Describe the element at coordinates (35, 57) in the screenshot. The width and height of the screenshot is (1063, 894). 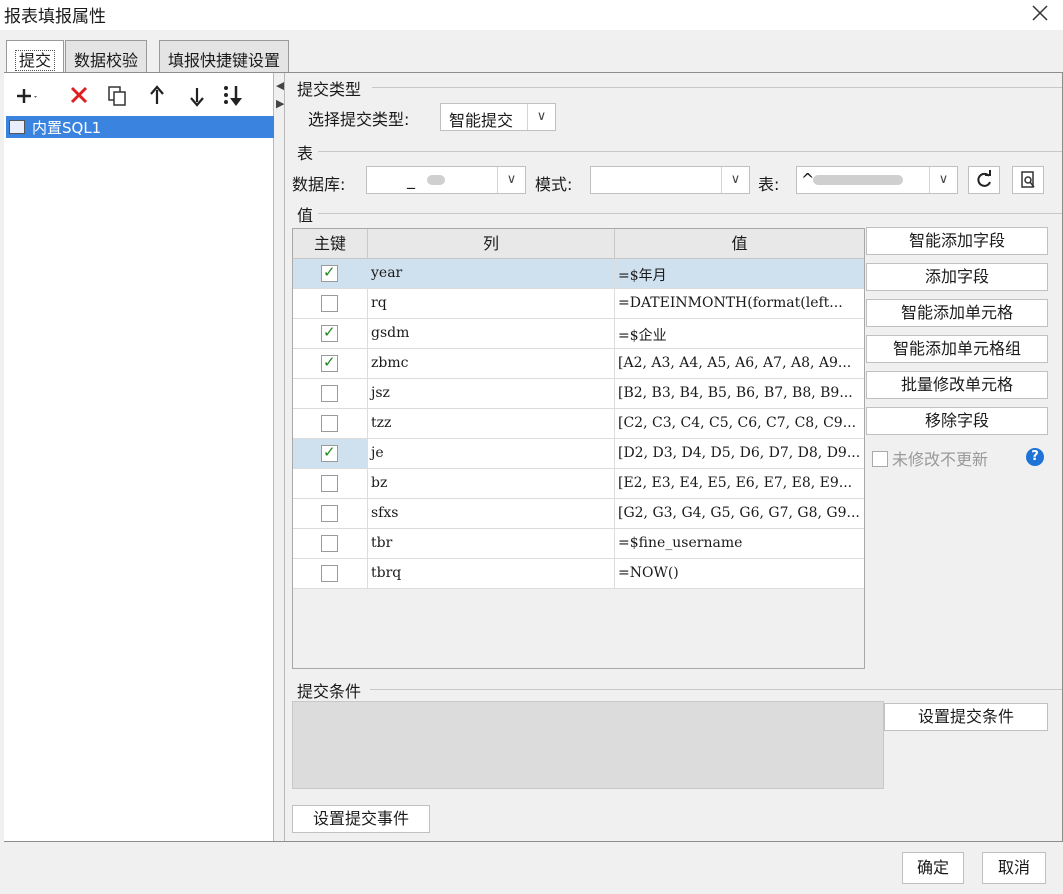
I see `tab-submit: 提交` at that location.